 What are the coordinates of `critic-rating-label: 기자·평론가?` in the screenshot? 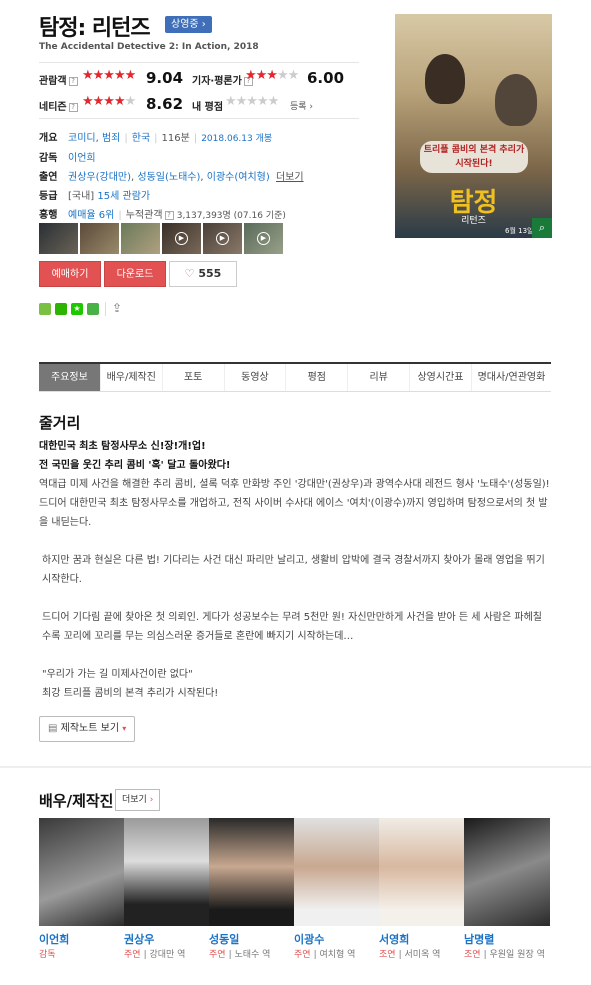 It's located at (222, 79).